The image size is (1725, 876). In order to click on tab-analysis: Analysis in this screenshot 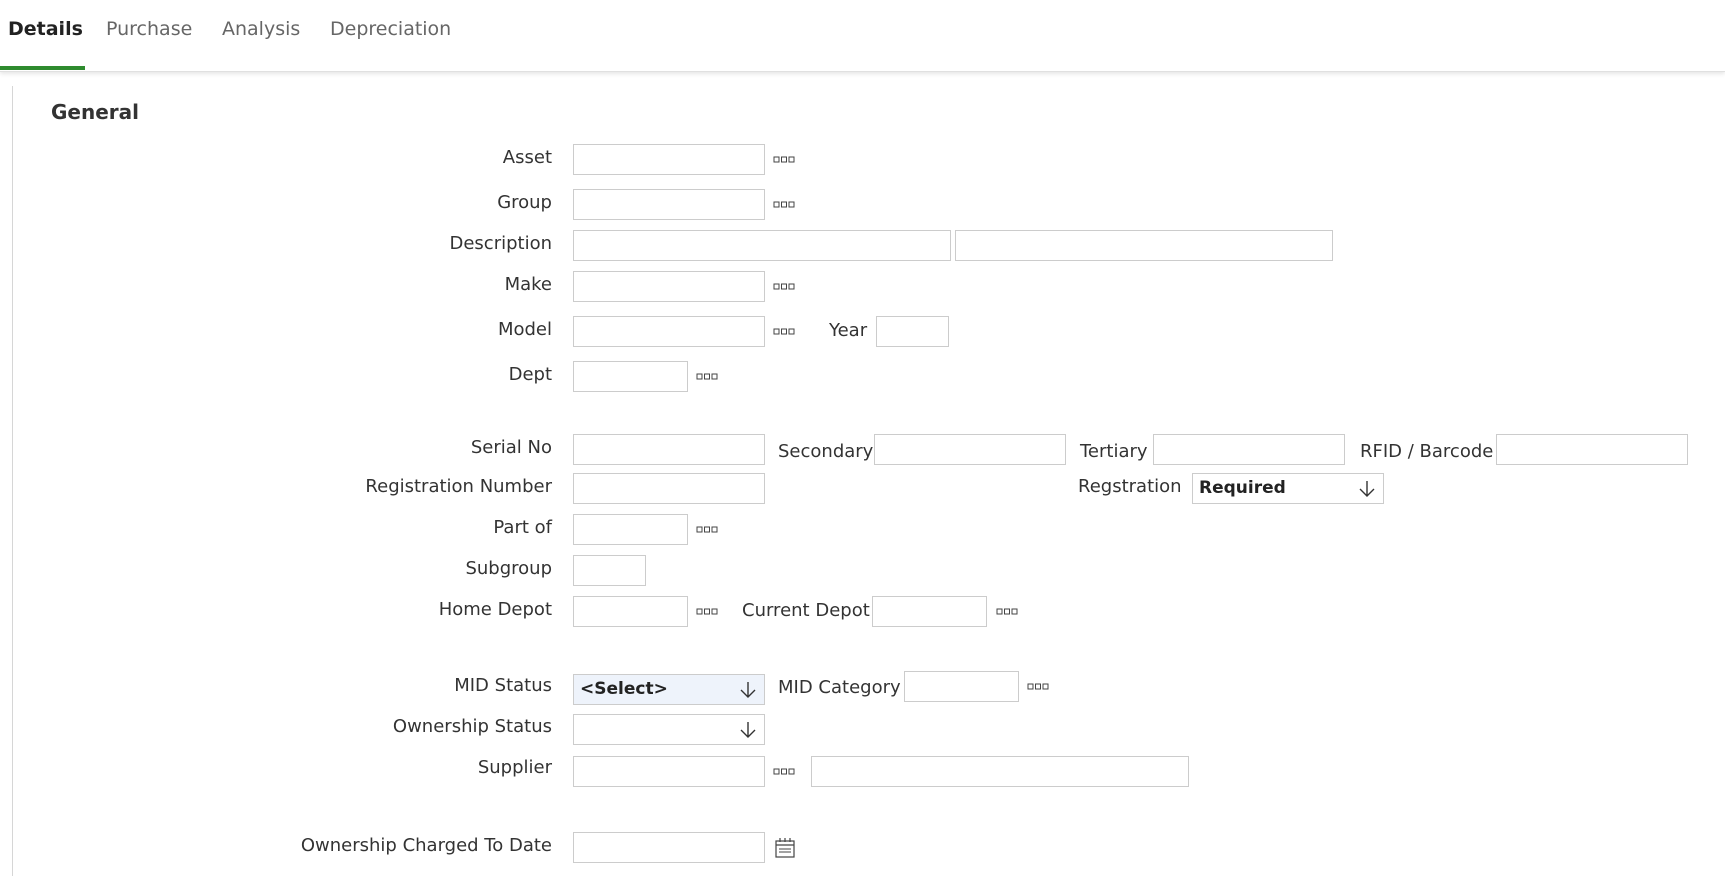, I will do `click(261, 29)`.